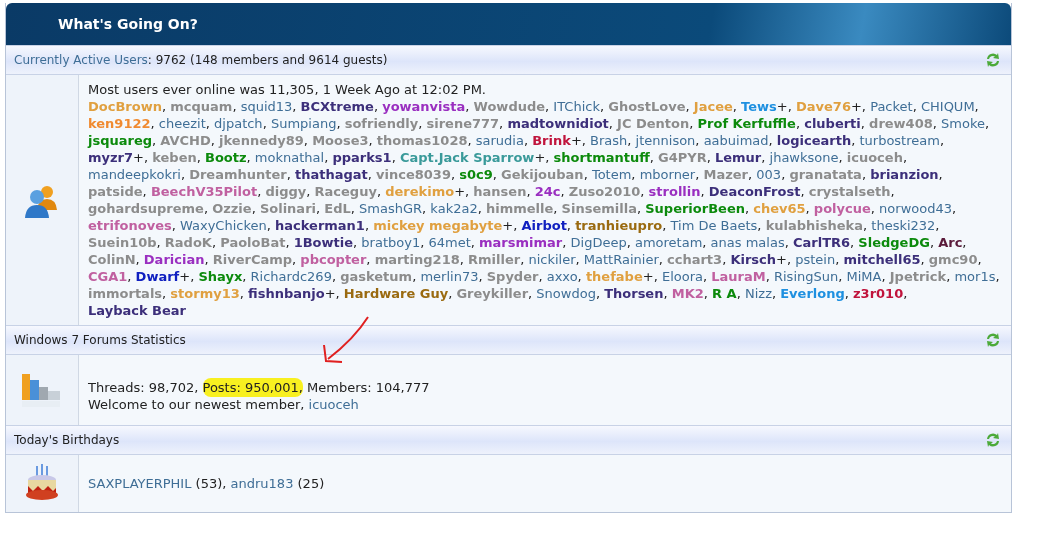 The width and height of the screenshot is (1042, 550). I want to click on username-link: cchart3, so click(695, 259).